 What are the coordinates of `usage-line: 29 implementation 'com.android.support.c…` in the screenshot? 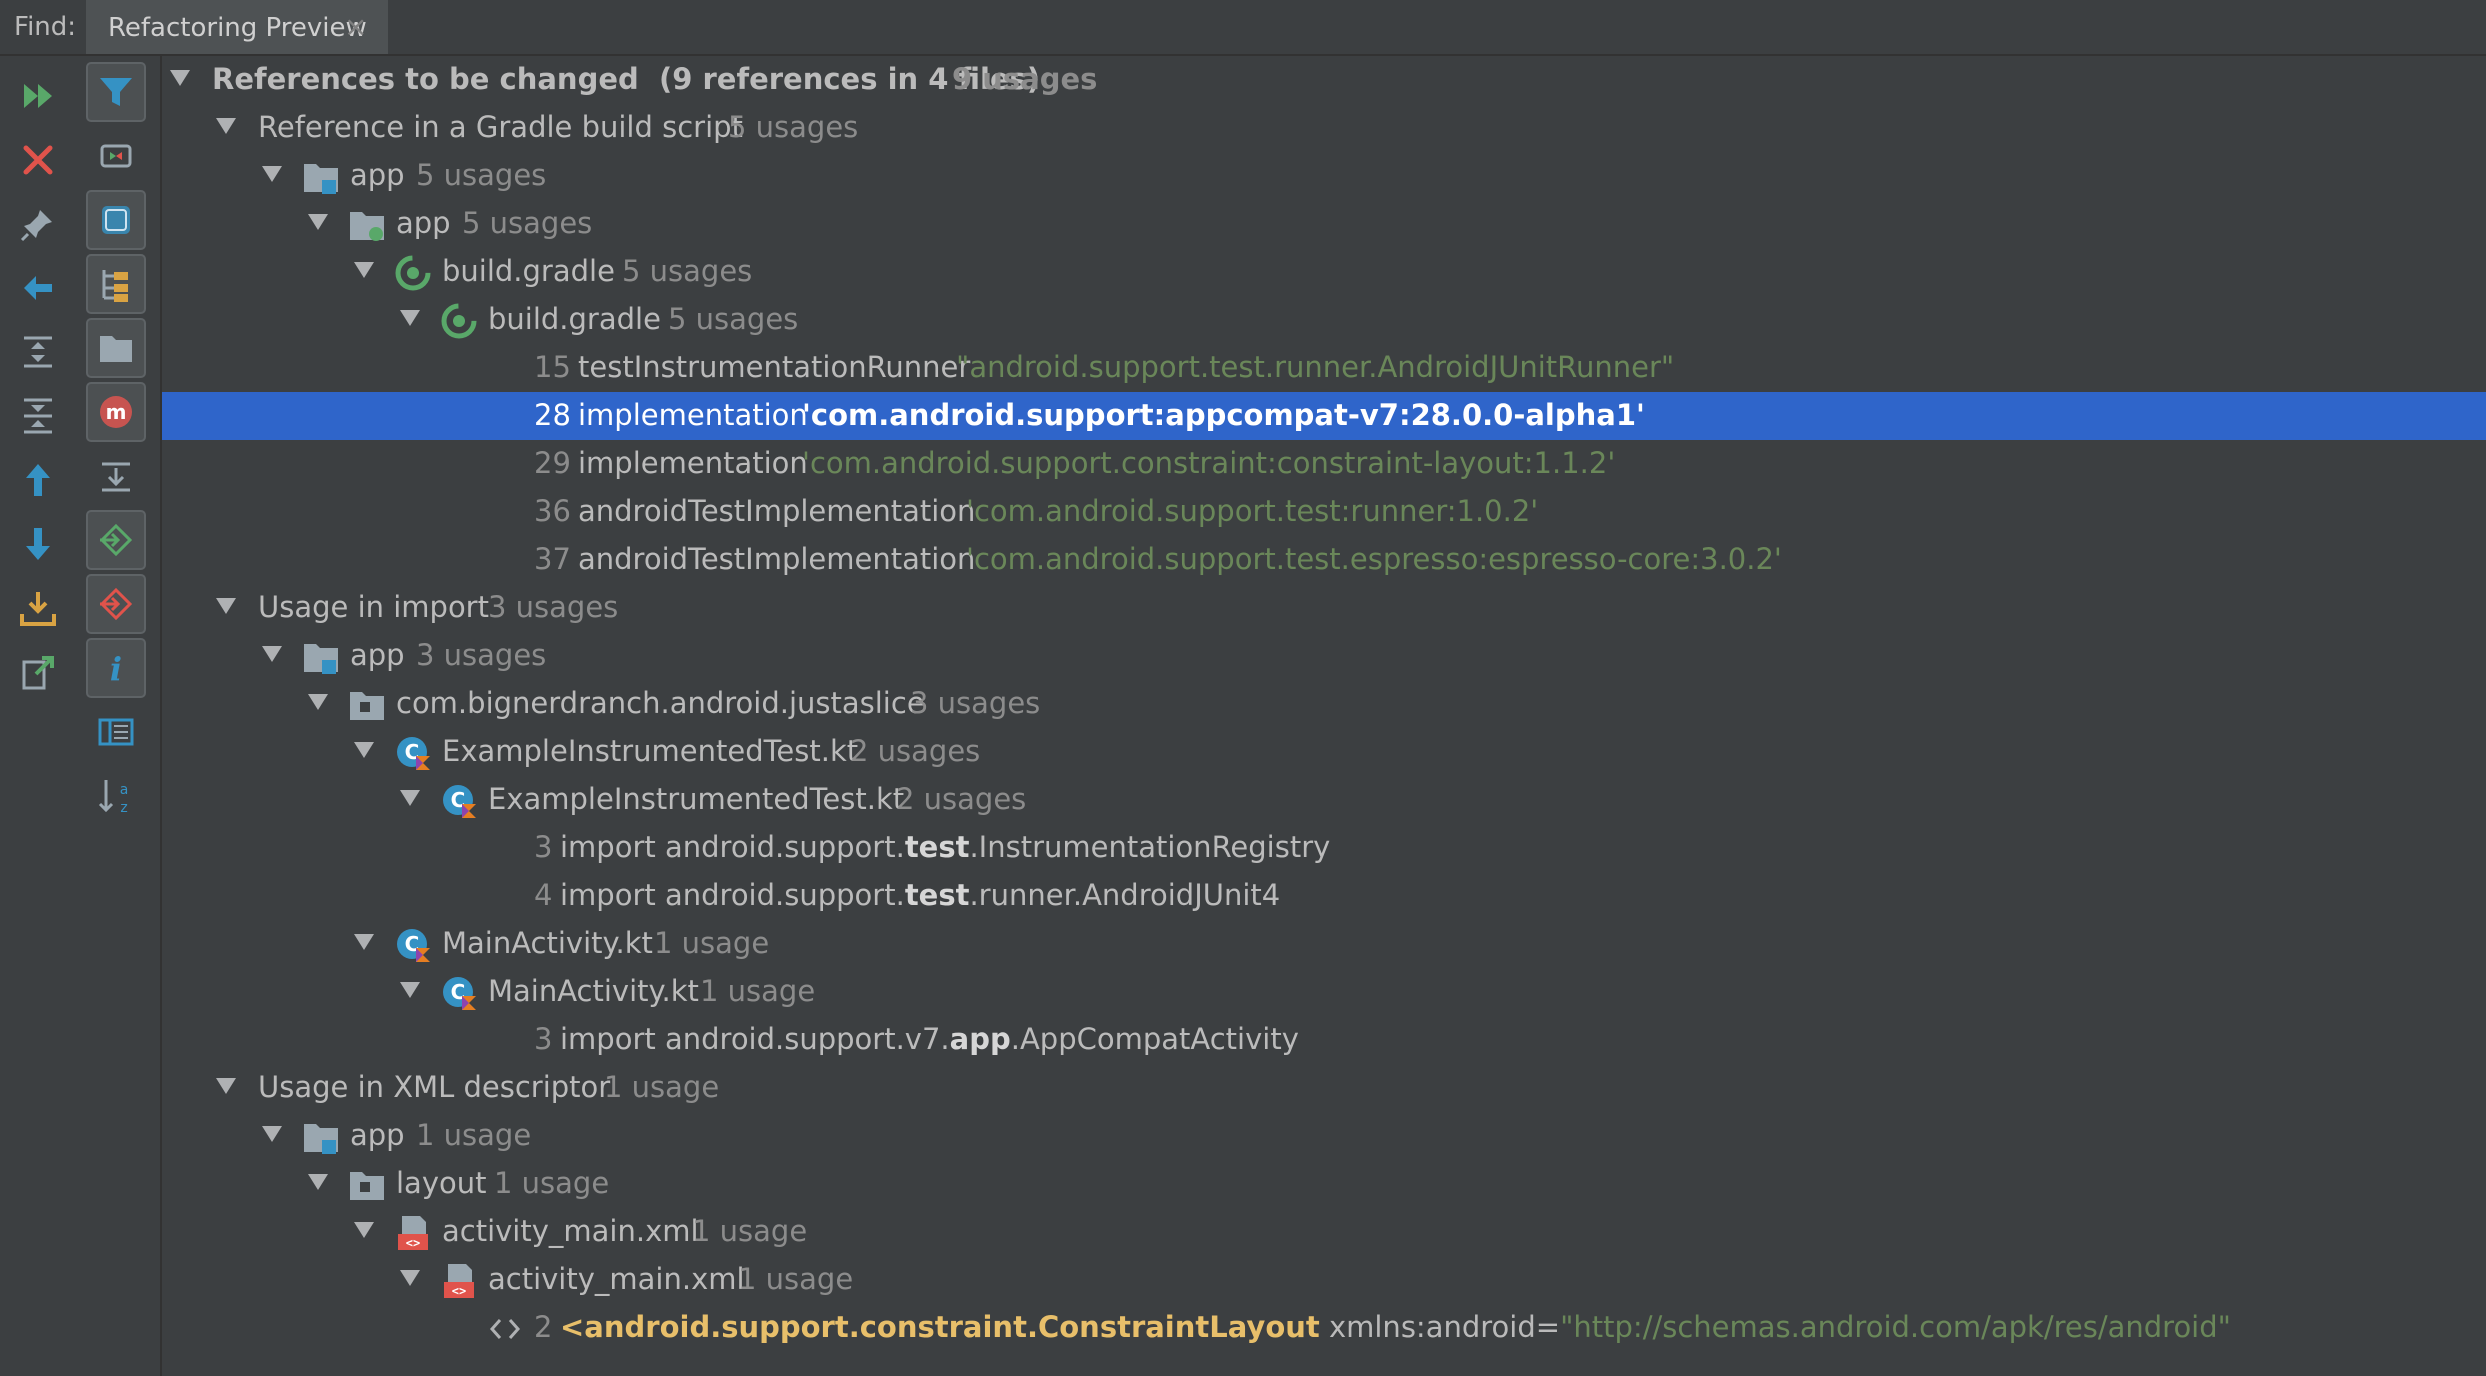 It's located at (1324, 464).